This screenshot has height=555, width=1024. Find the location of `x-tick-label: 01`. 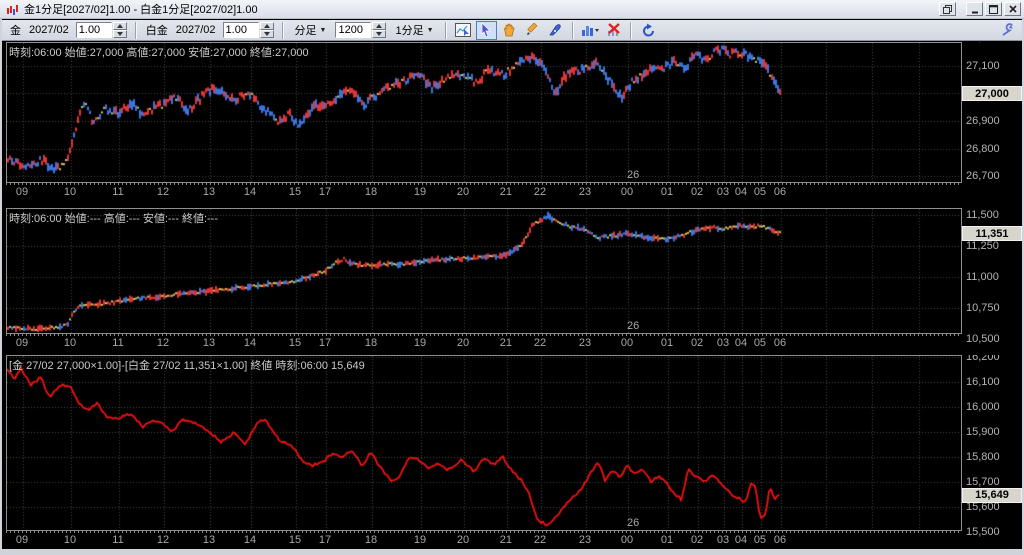

x-tick-label: 01 is located at coordinates (667, 343).